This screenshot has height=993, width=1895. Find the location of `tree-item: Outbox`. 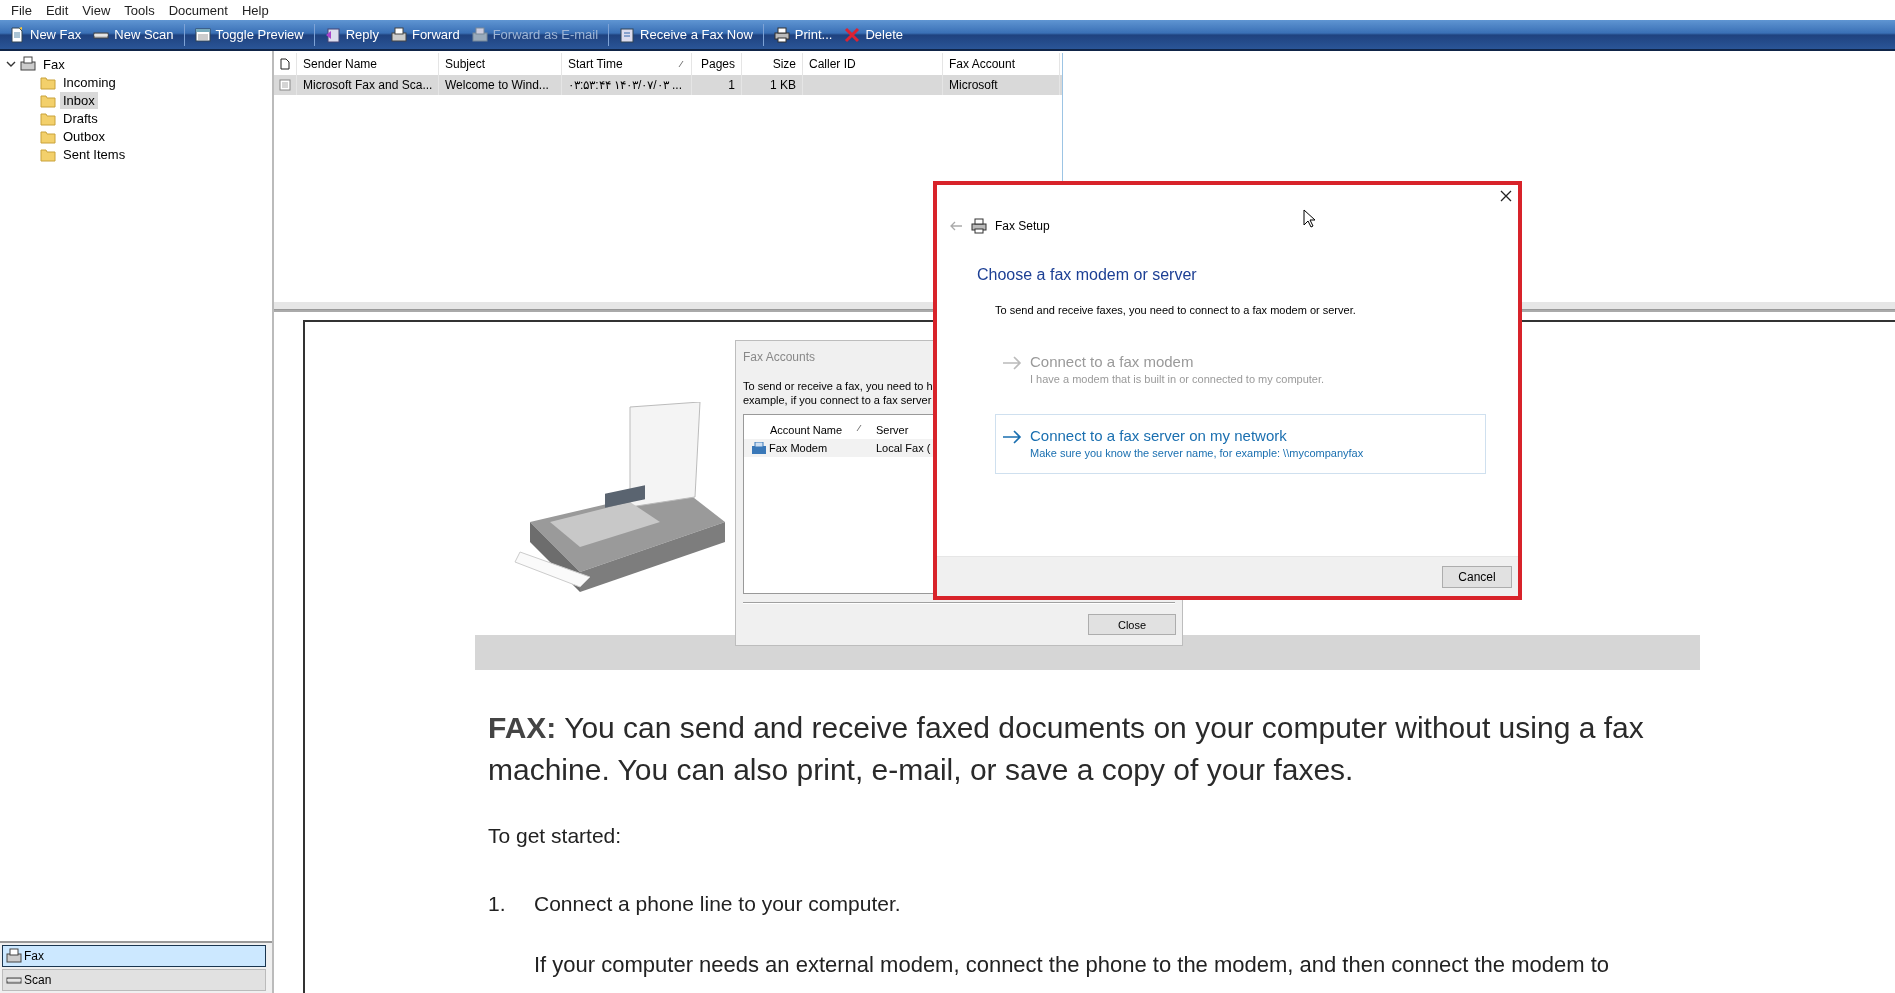

tree-item: Outbox is located at coordinates (84, 136).